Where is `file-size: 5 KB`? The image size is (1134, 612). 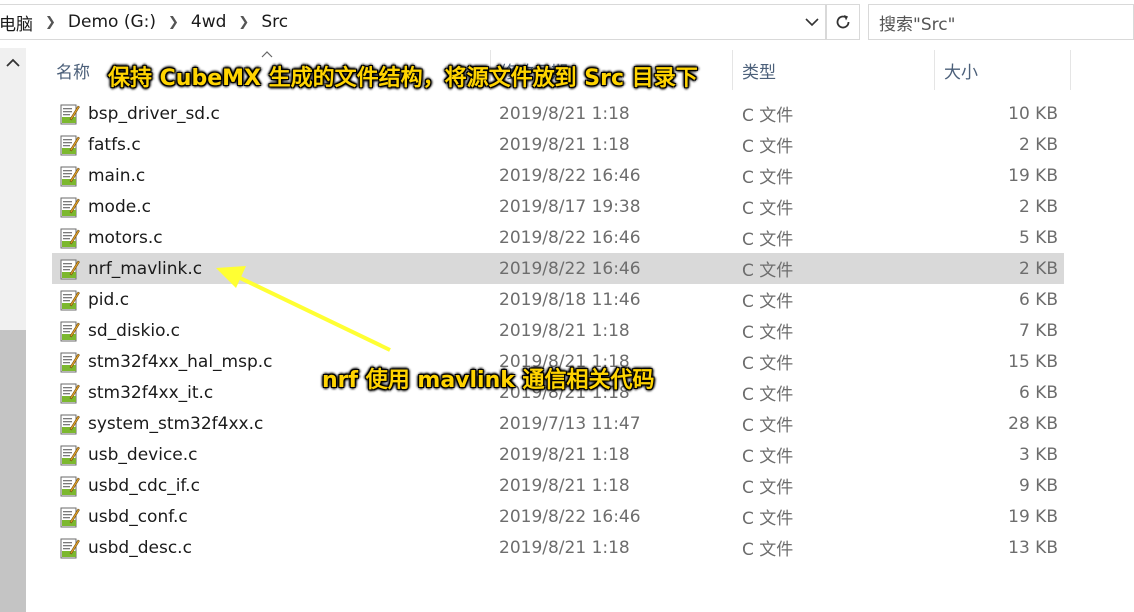
file-size: 5 KB is located at coordinates (1038, 237).